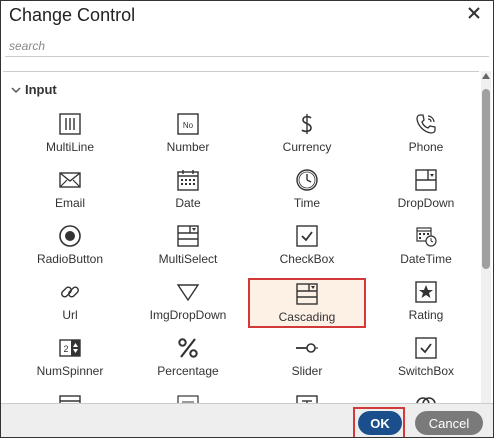 This screenshot has width=494, height=438. What do you see at coordinates (486, 76) in the screenshot?
I see `scroll-up-icon` at bounding box center [486, 76].